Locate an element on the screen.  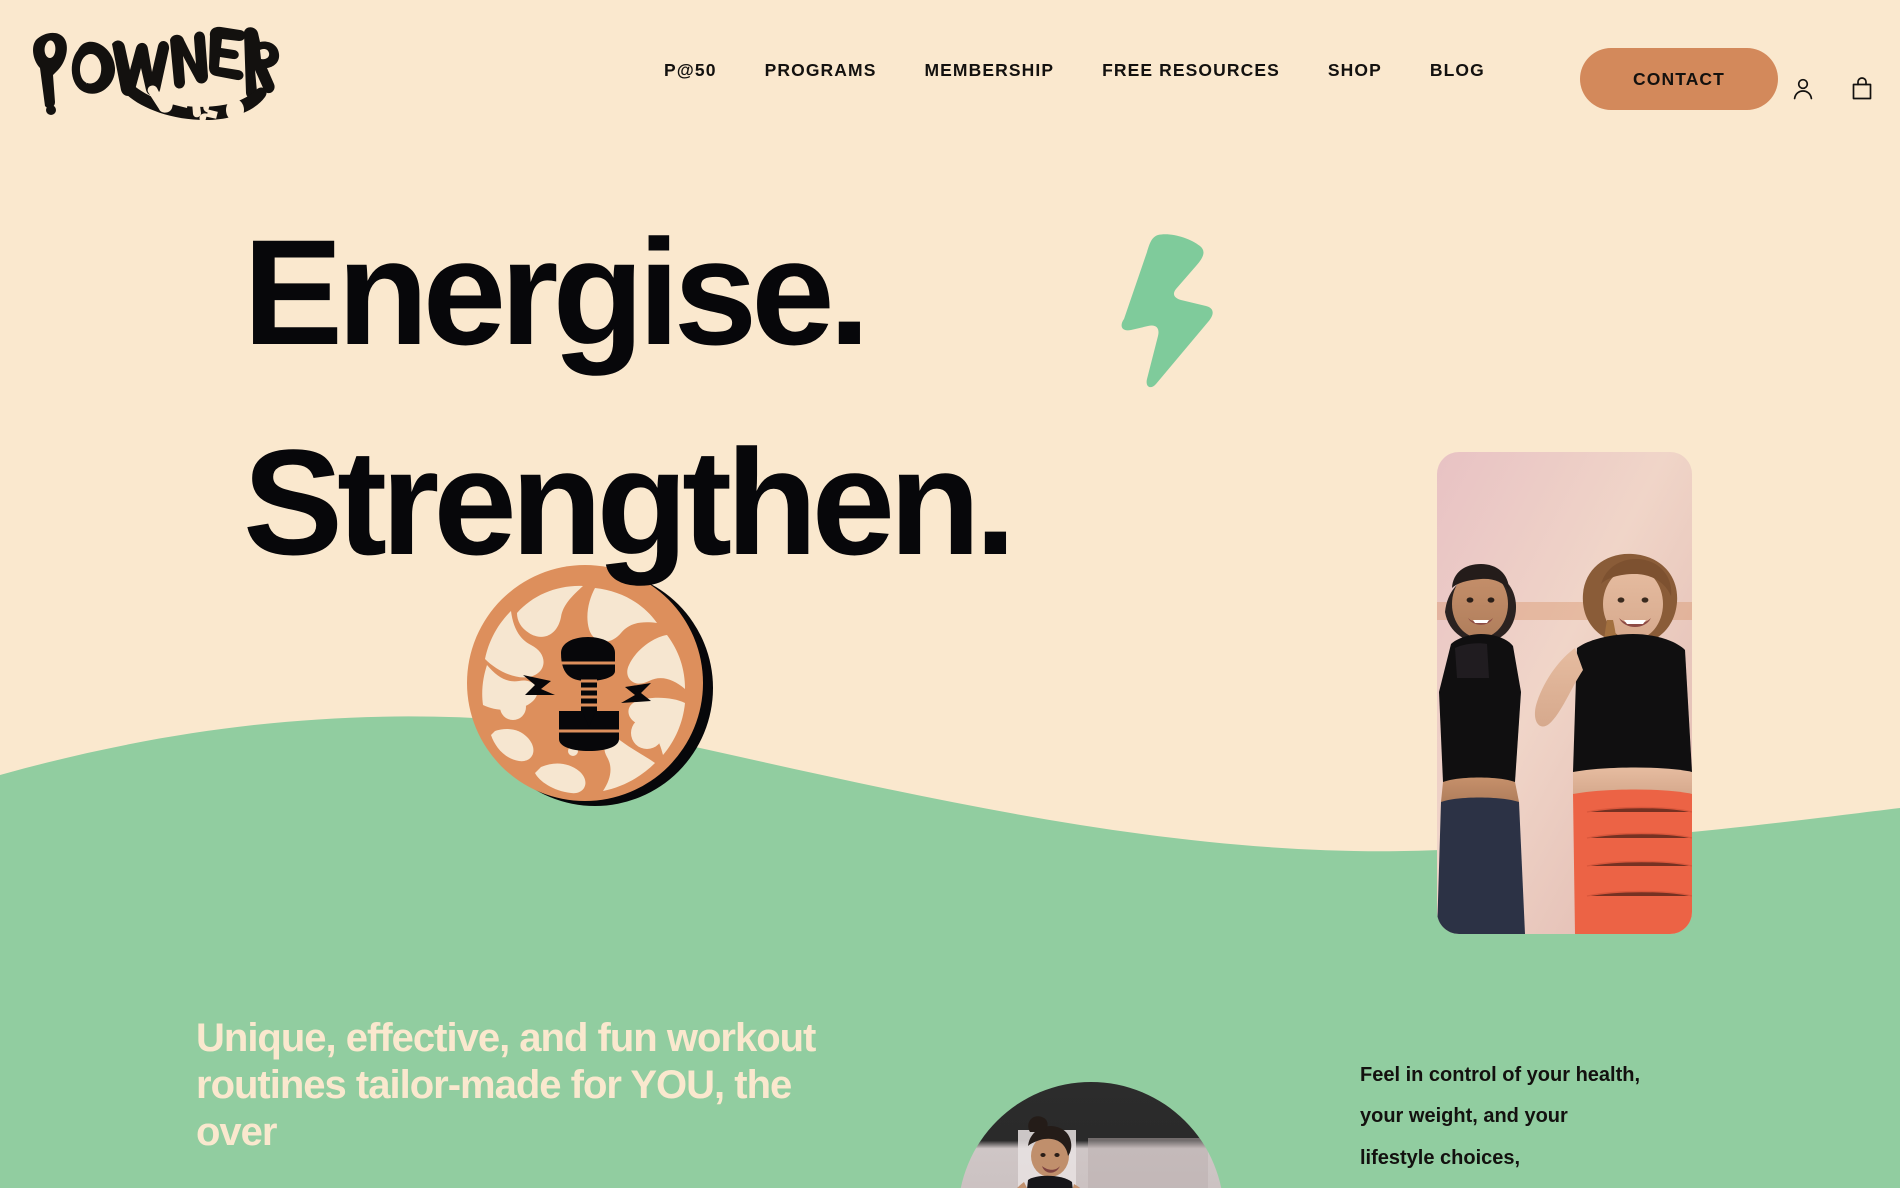
promo-paragraph-line-3: lifestyle choices, is located at coordinates (1440, 1157).